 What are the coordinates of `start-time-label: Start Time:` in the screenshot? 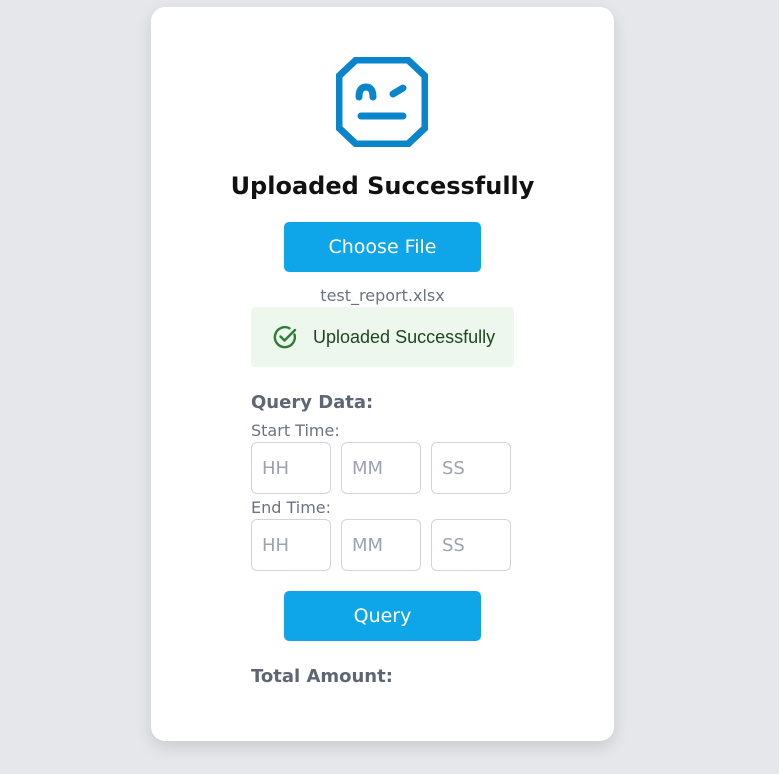 It's located at (295, 430).